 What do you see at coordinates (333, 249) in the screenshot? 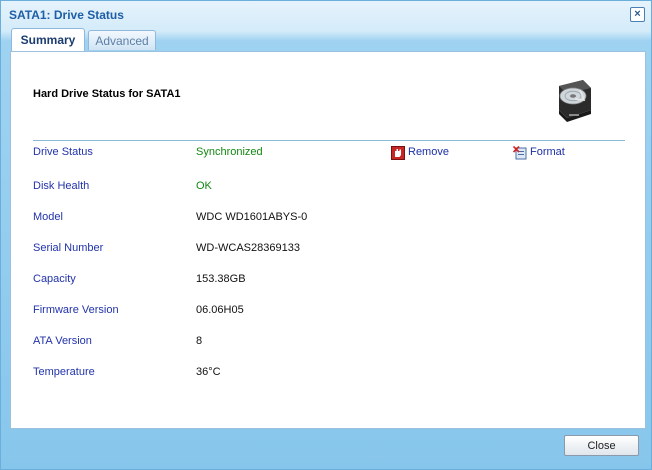
I see `row-serial-number: Serial Number WD-WCAS28369133` at bounding box center [333, 249].